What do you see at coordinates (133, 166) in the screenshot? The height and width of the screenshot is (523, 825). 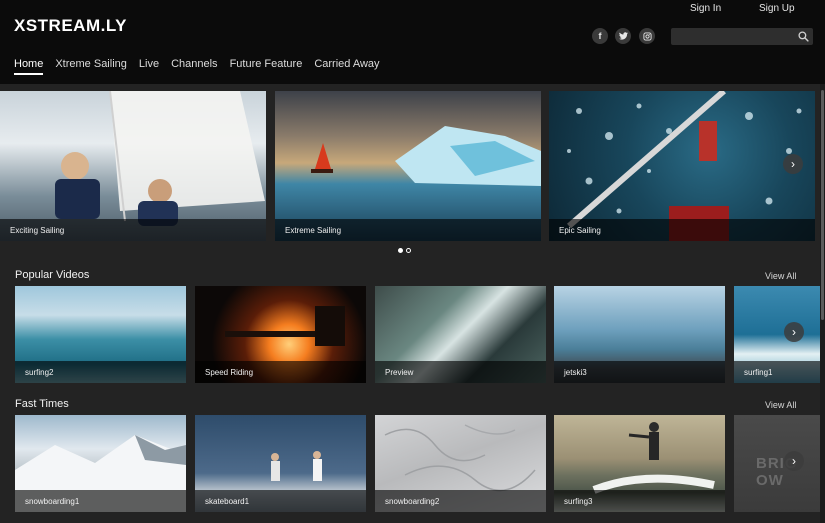 I see `hero-card: Exciting Sailing` at bounding box center [133, 166].